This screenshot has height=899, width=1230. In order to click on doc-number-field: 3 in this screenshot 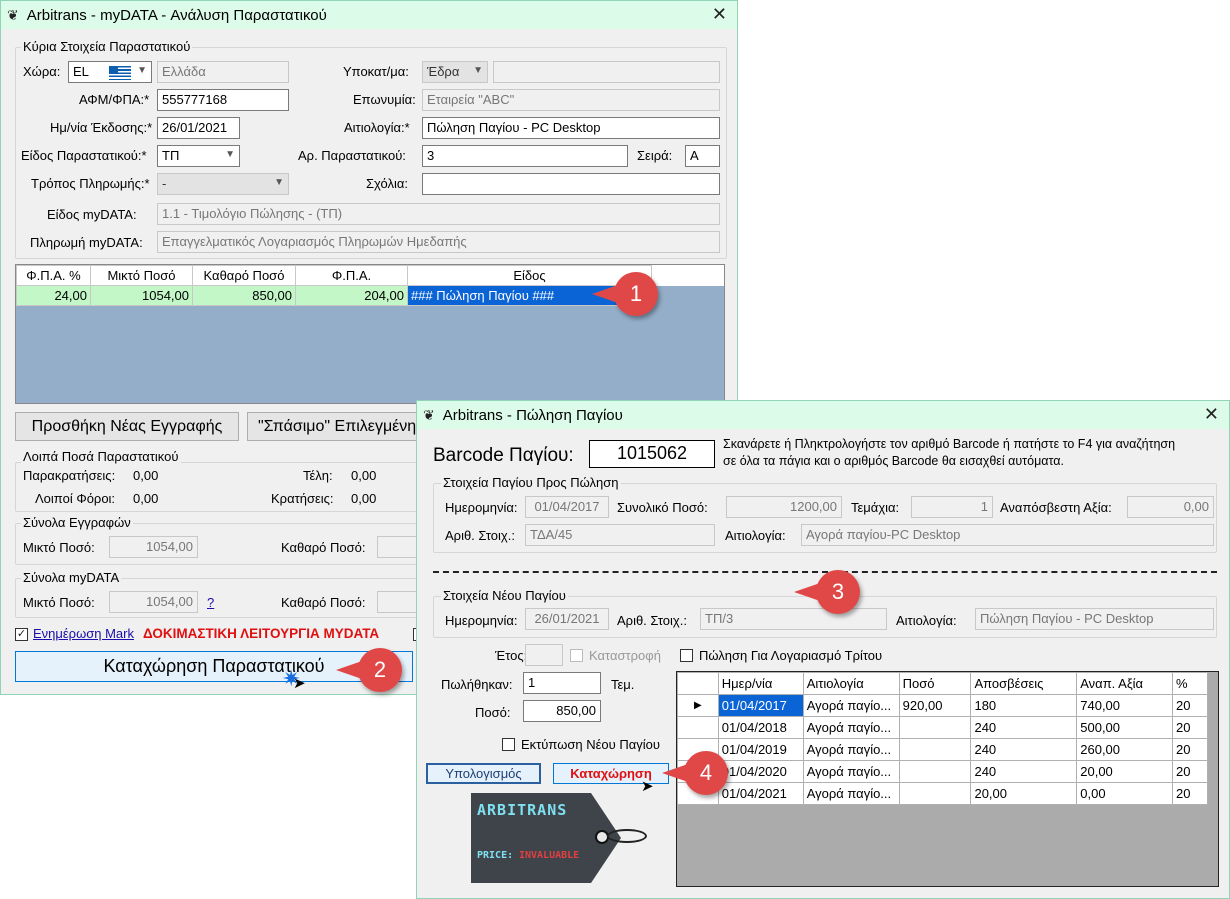, I will do `click(525, 156)`.